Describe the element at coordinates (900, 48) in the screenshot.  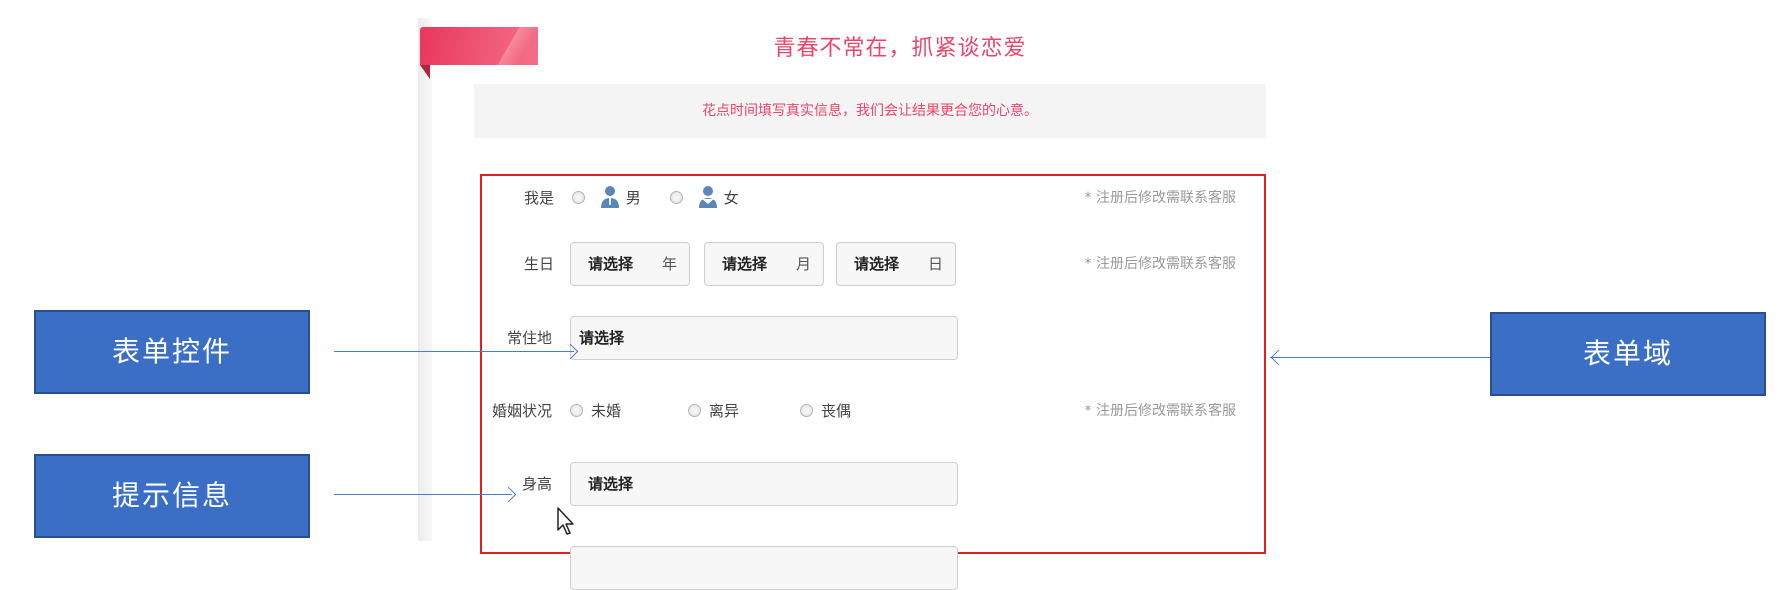
I see `page-headline: 青春不常在，抓紧谈恋爱` at that location.